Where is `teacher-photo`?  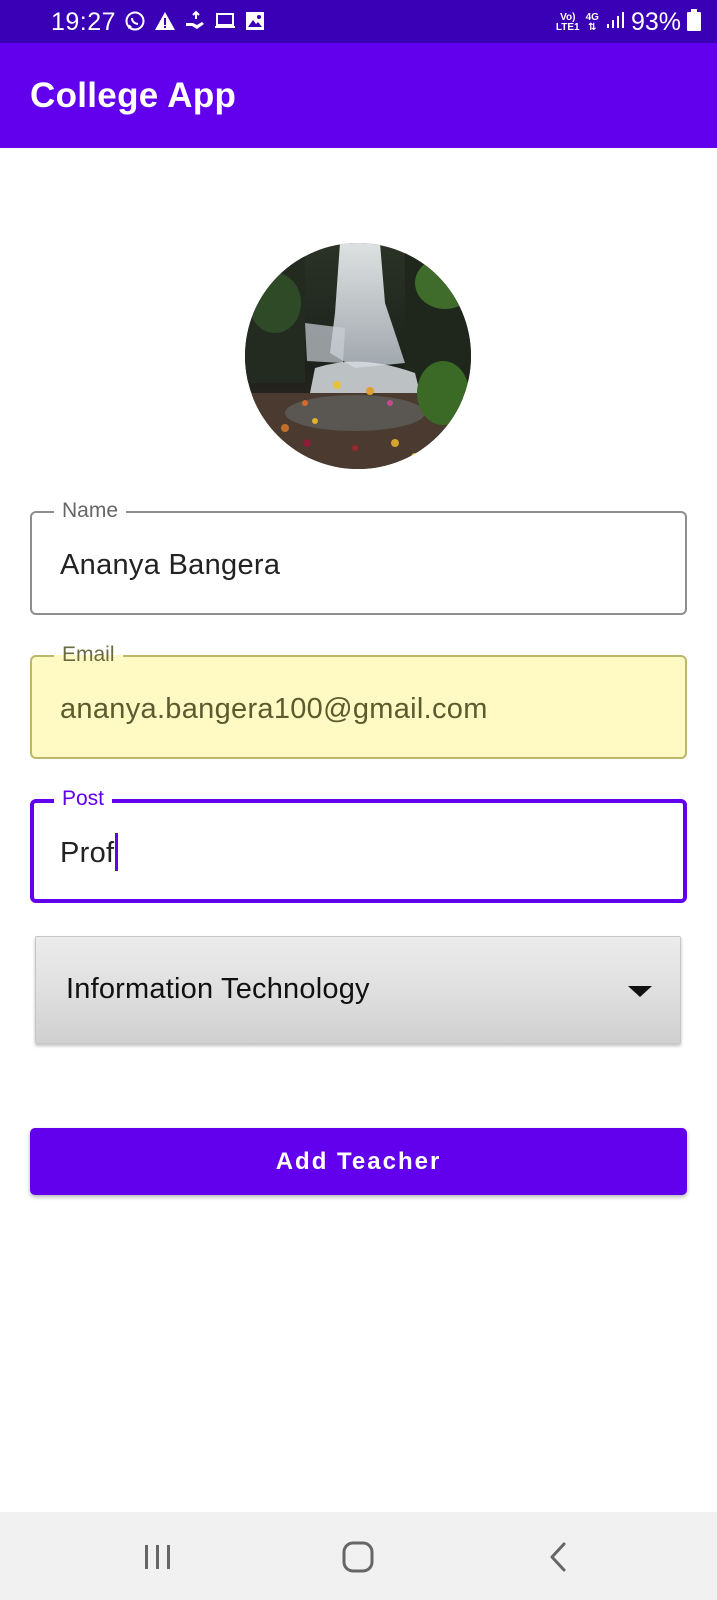 teacher-photo is located at coordinates (358, 356).